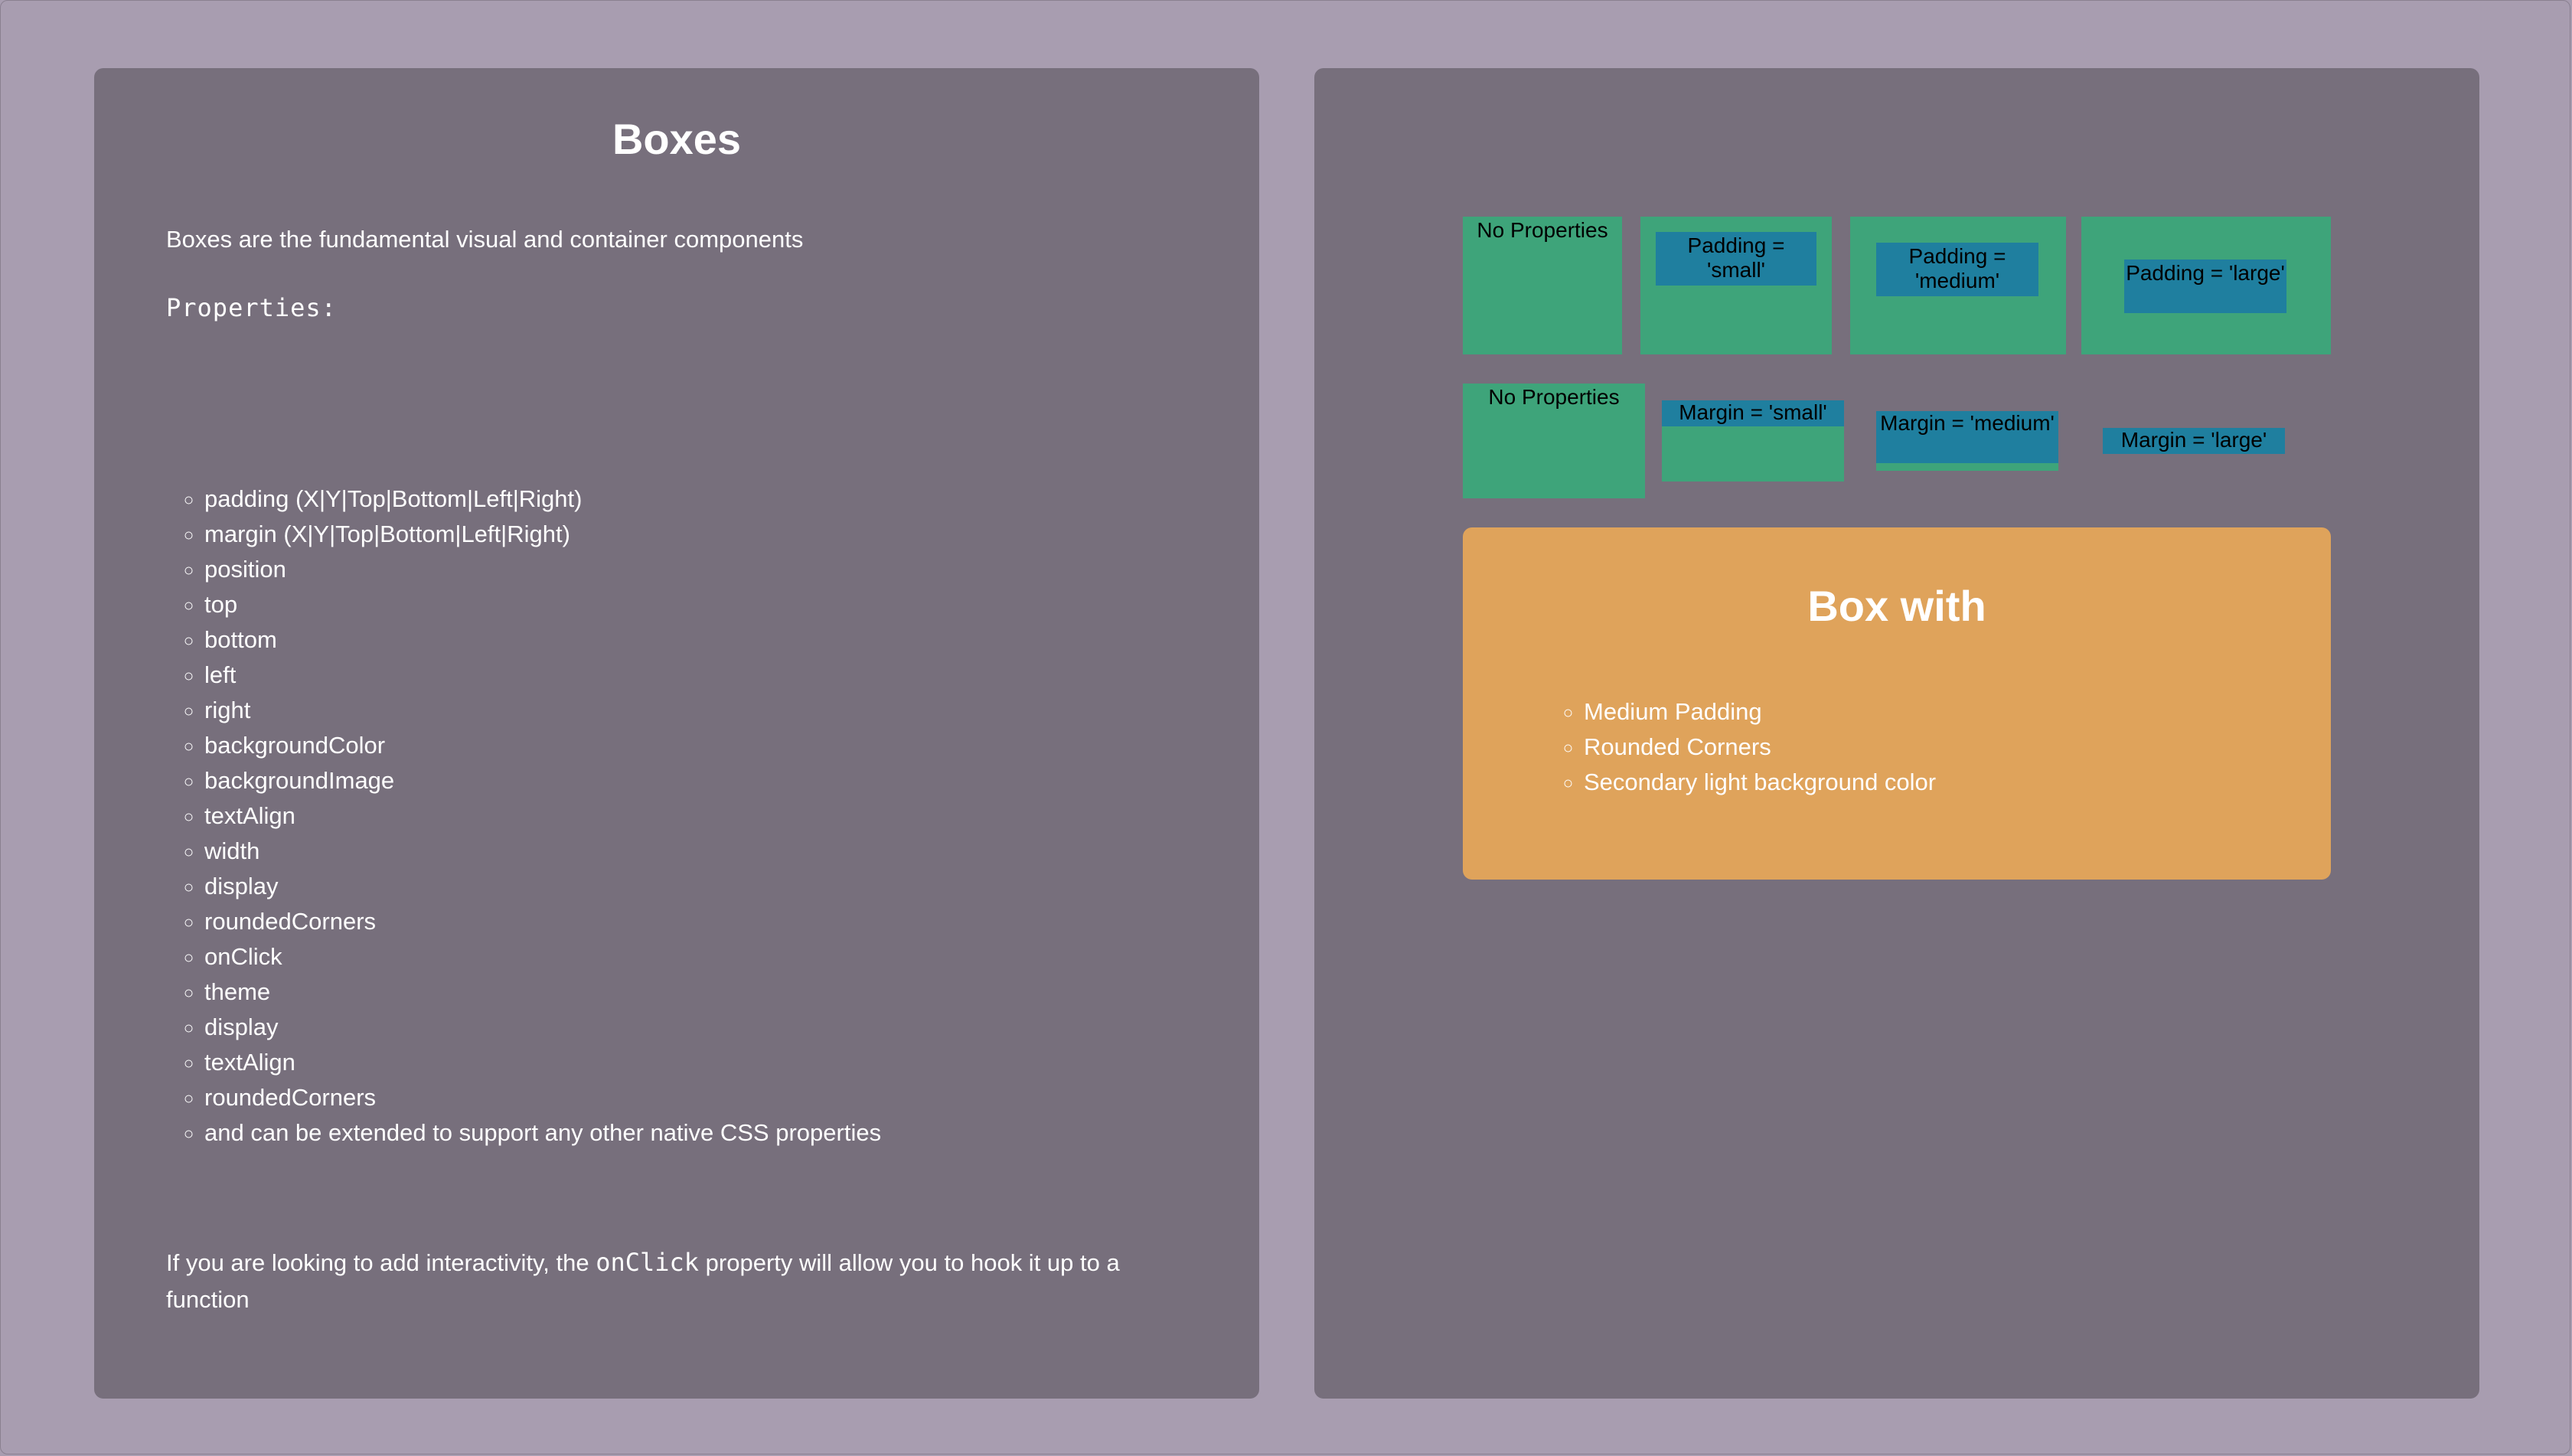  What do you see at coordinates (542, 781) in the screenshot?
I see `list-item: backgroundImage` at bounding box center [542, 781].